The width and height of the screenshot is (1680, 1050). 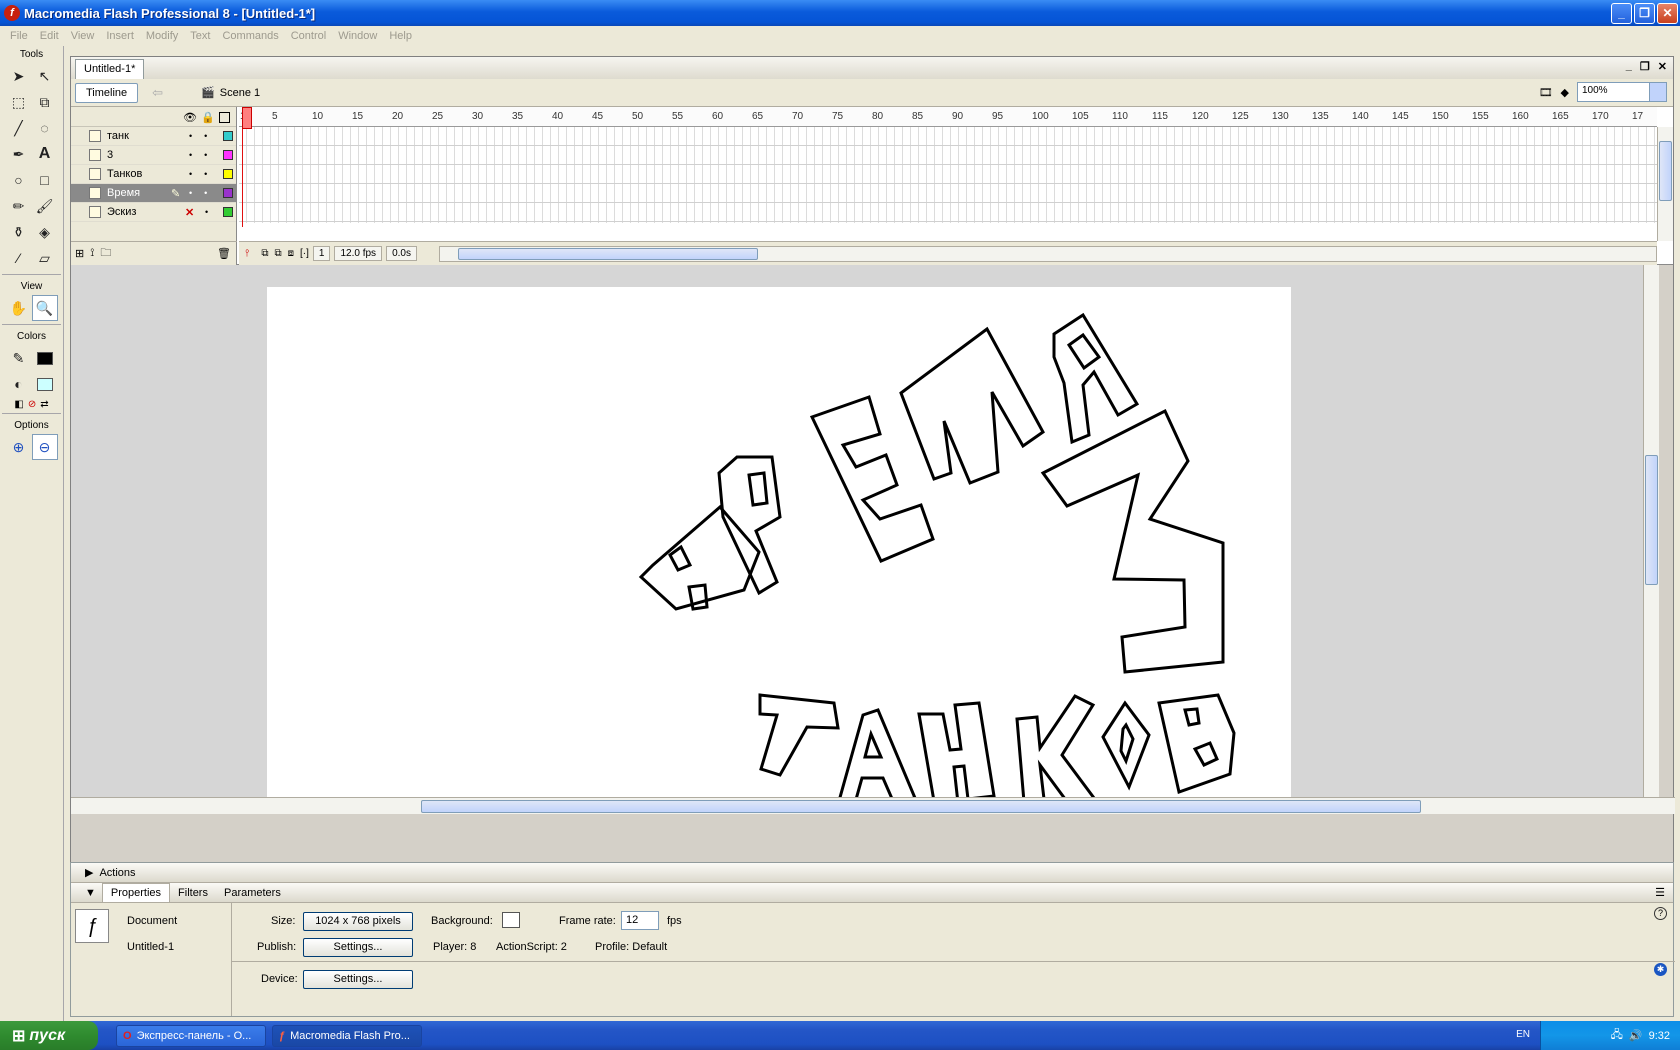 What do you see at coordinates (19, 128) in the screenshot?
I see `line-tool-icon: ╱` at bounding box center [19, 128].